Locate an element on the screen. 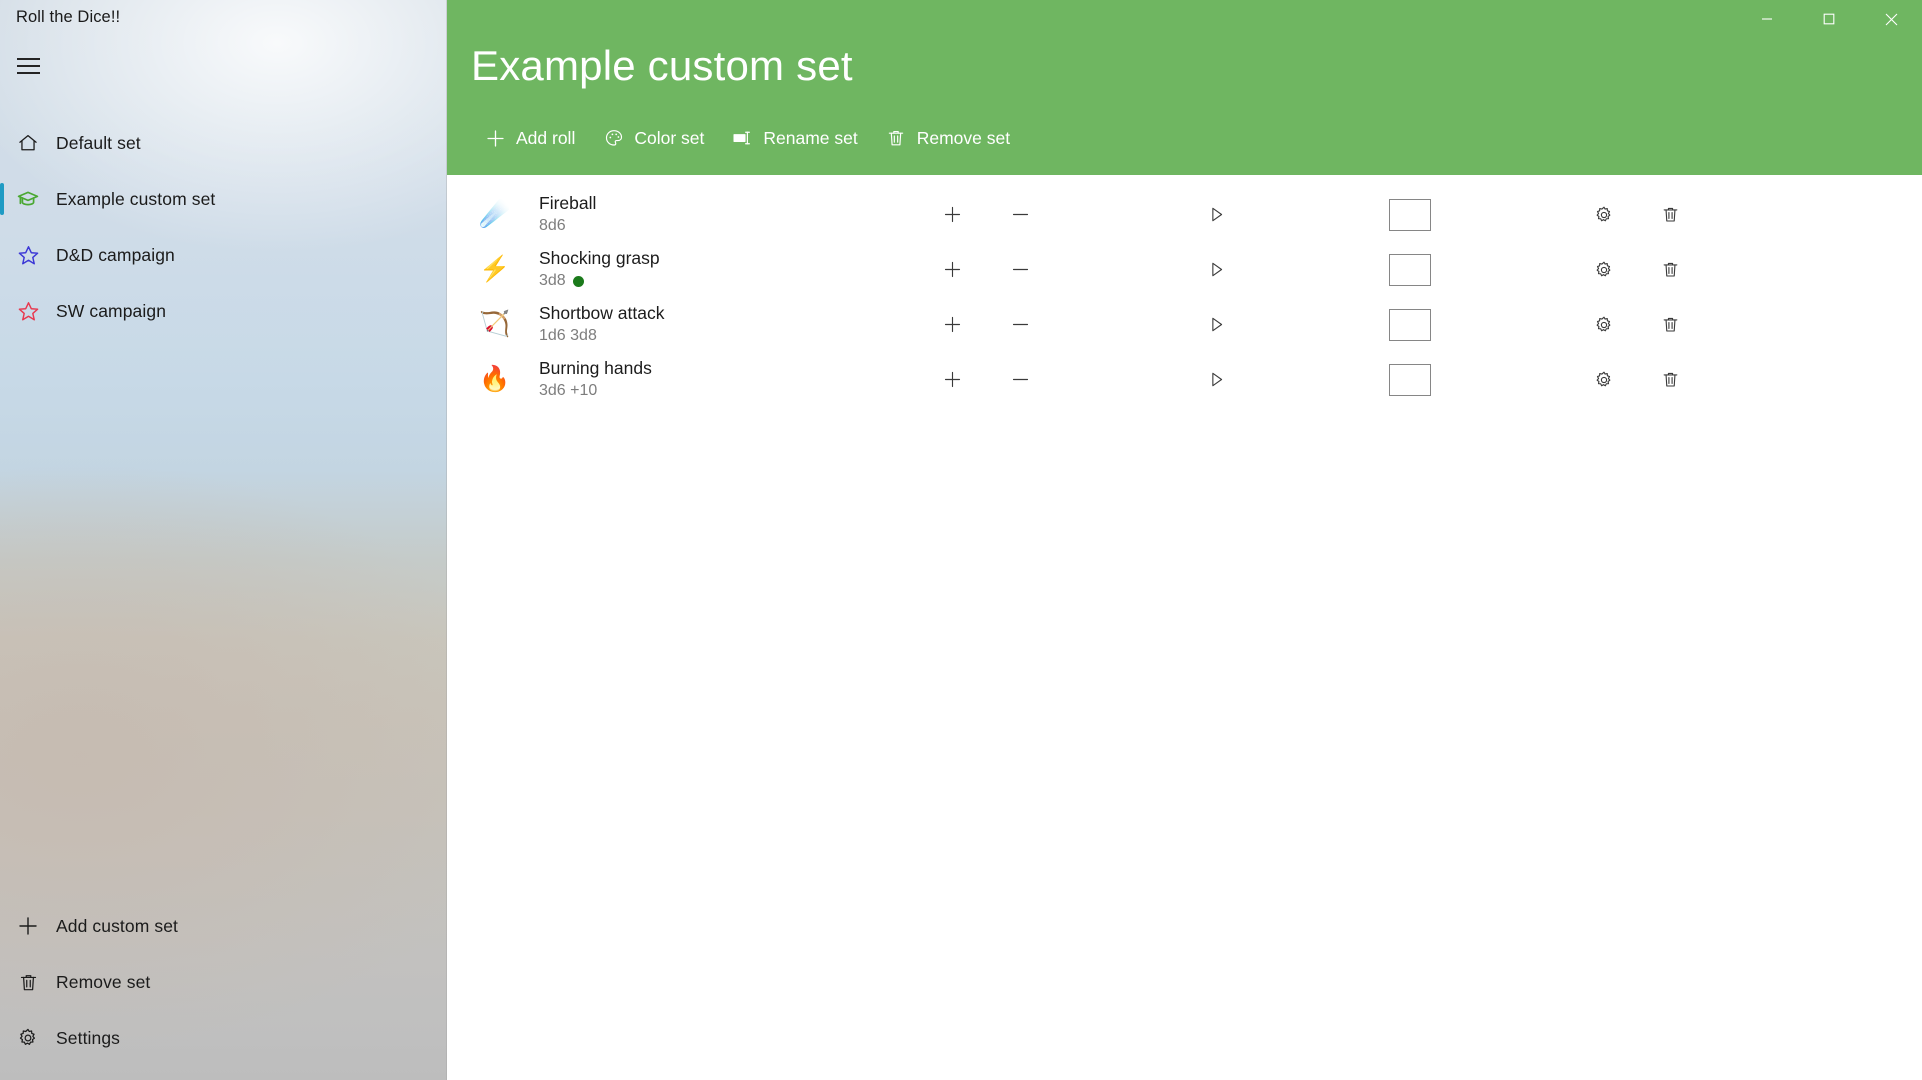 Image resolution: width=1922 pixels, height=1080 pixels. hamburger-icon is located at coordinates (28, 66).